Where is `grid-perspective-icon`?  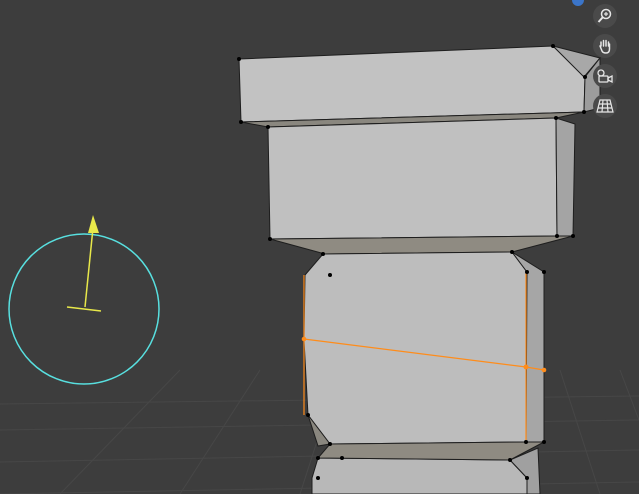
grid-perspective-icon is located at coordinates (605, 106).